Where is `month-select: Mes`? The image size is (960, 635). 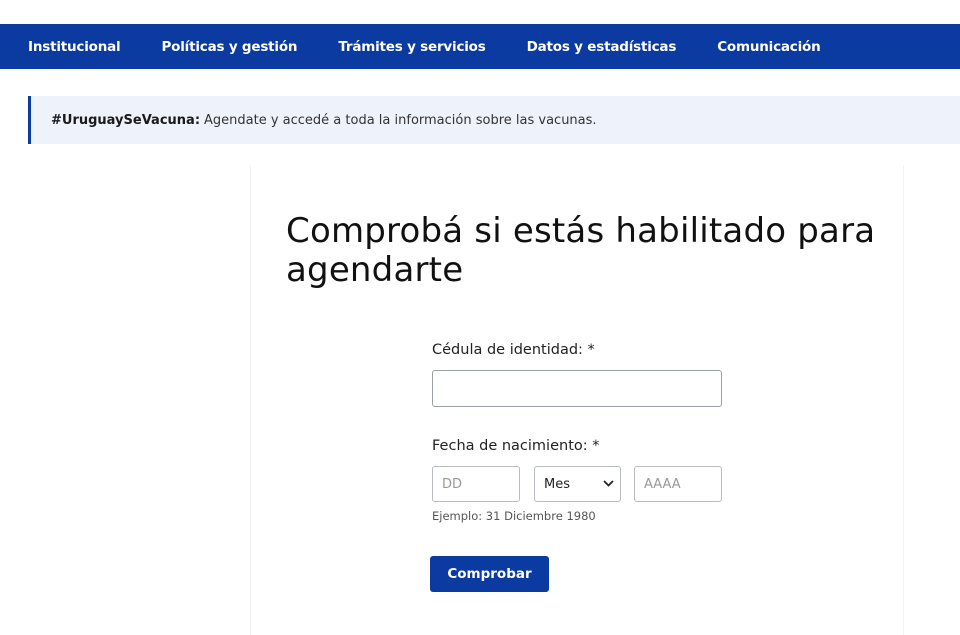 month-select: Mes is located at coordinates (577, 484).